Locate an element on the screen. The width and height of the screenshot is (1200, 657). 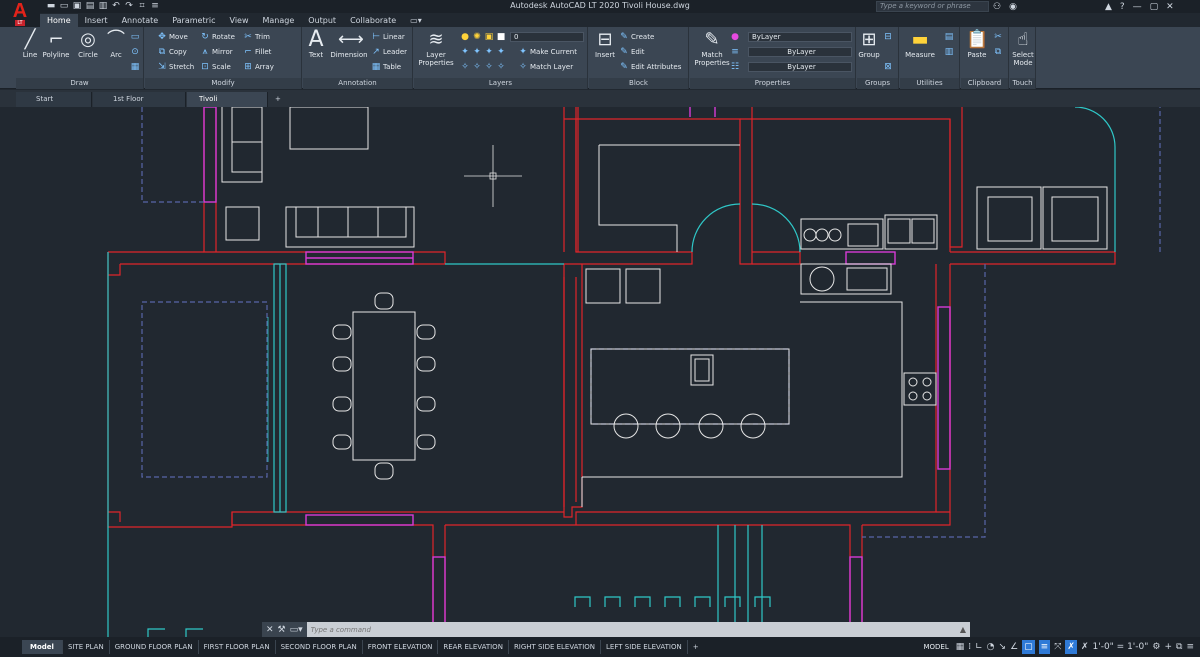
trim-button: ✂ Trim is located at coordinates (256, 37).